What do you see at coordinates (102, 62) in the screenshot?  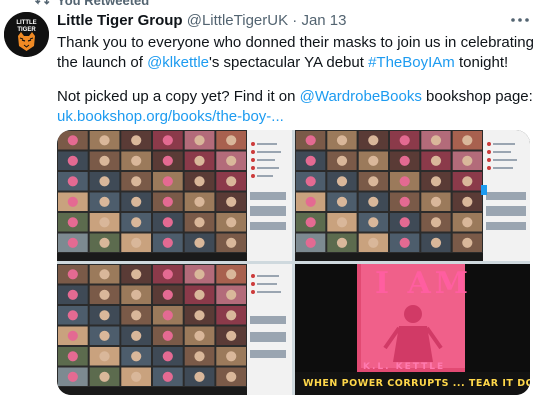 I see `text-segment: the launch of` at bounding box center [102, 62].